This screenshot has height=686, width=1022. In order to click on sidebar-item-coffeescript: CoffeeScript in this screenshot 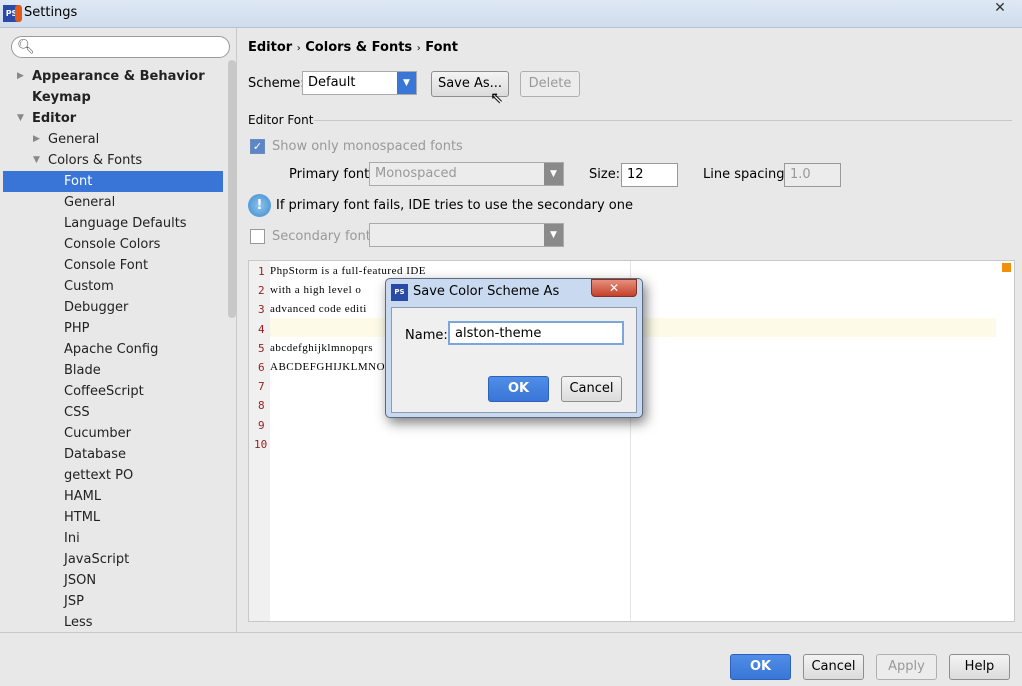, I will do `click(113, 391)`.